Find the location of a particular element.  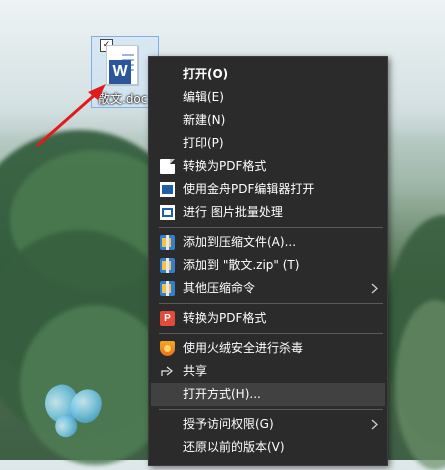

menu-item-open-pdf-editor: 使用金舟PDF编辑器打开 is located at coordinates (268, 189).